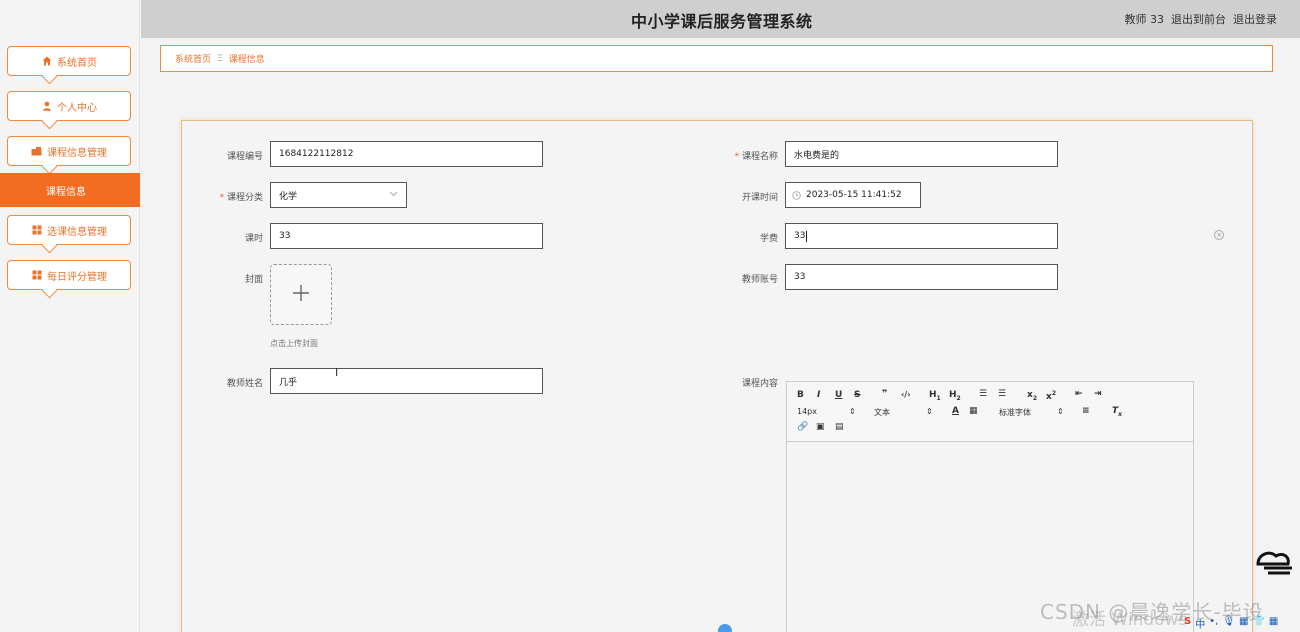 Image resolution: width=1300 pixels, height=632 pixels. Describe the element at coordinates (1098, 394) in the screenshot. I see `indent-icon: ⇥` at that location.